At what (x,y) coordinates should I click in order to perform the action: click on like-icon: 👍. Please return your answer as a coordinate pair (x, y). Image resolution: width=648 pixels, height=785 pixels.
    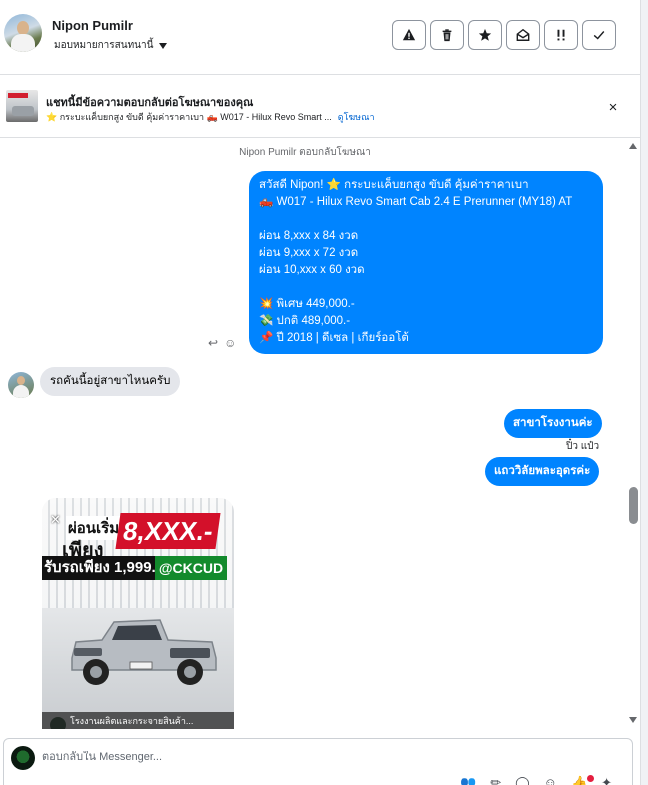
    Looking at the image, I should click on (579, 780).